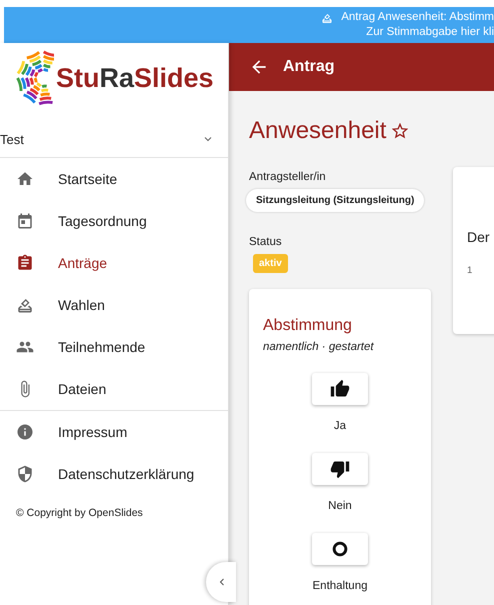 The height and width of the screenshot is (605, 494). Describe the element at coordinates (340, 586) in the screenshot. I see `vote-label: Enthaltung` at that location.